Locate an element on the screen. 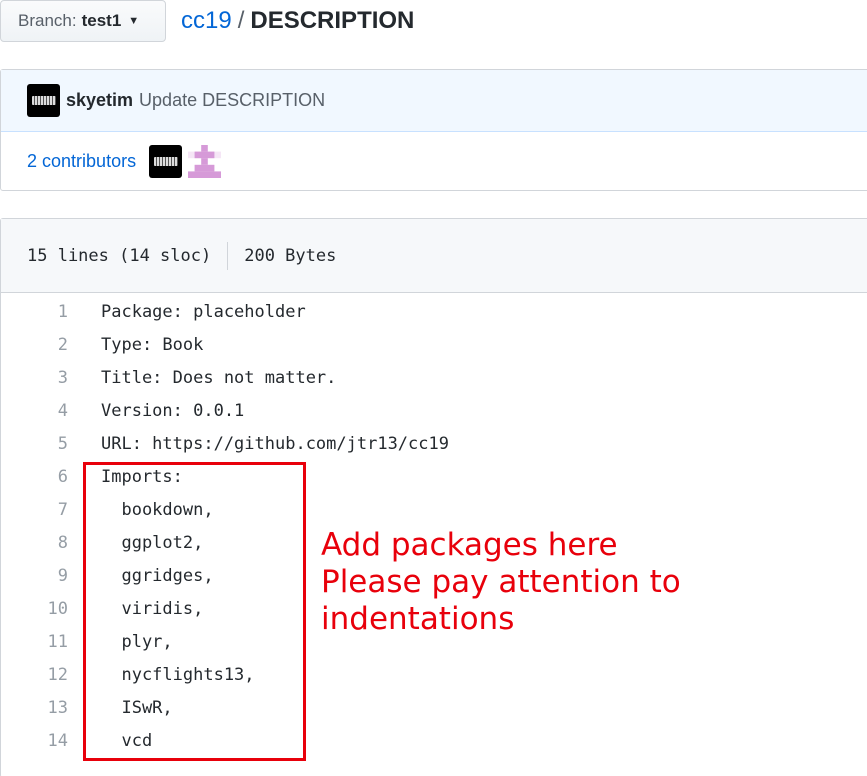  branch-selector-button: Branch: test1 ▼ is located at coordinates (83, 21).